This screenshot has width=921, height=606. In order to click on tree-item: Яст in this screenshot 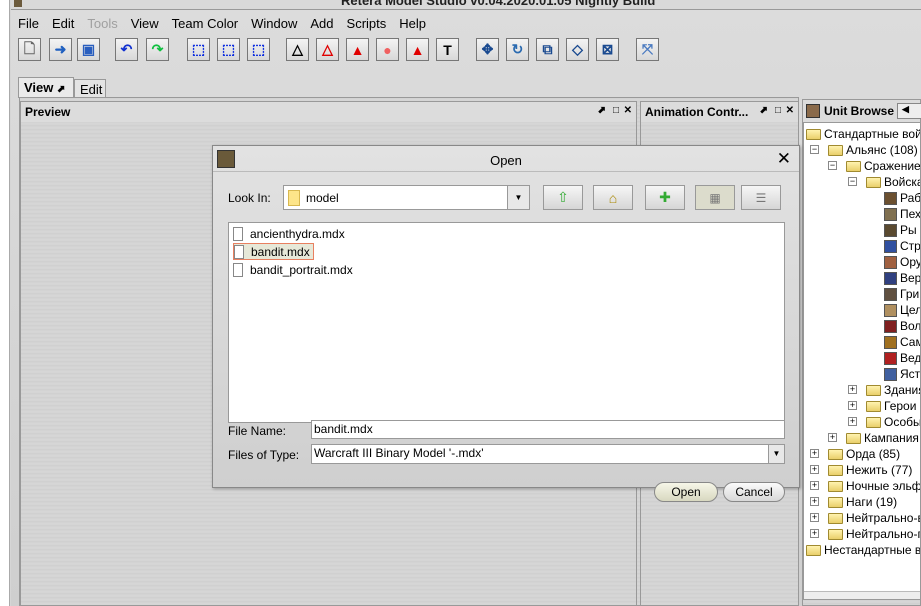, I will do `click(902, 374)`.